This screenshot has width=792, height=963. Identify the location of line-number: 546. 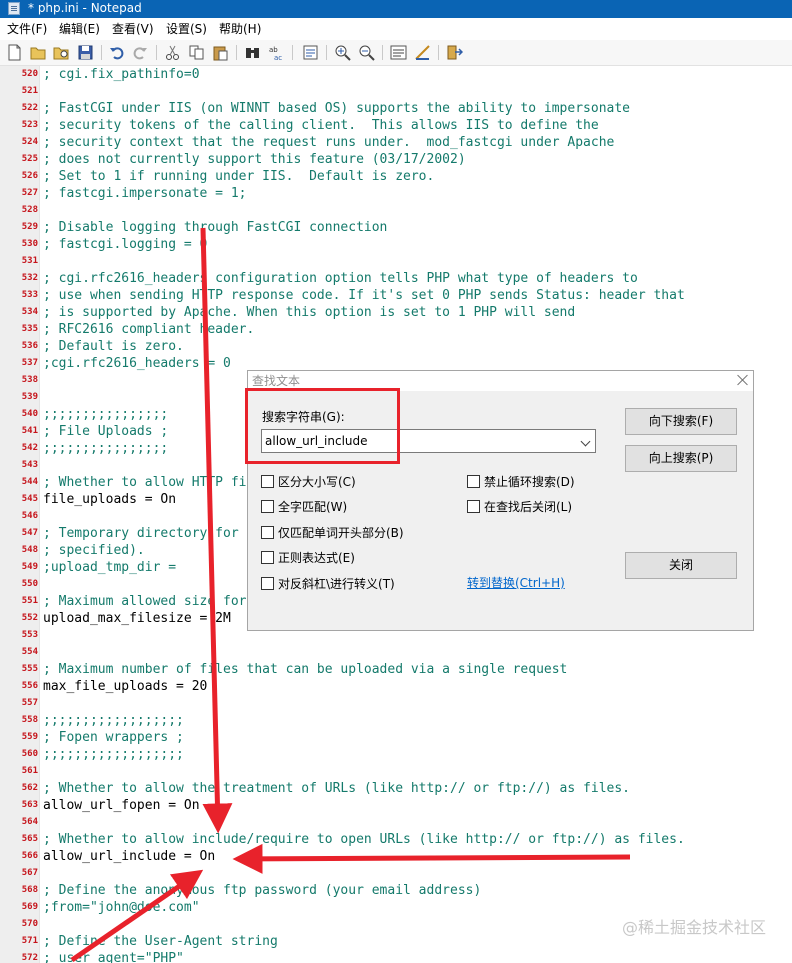
(29, 516).